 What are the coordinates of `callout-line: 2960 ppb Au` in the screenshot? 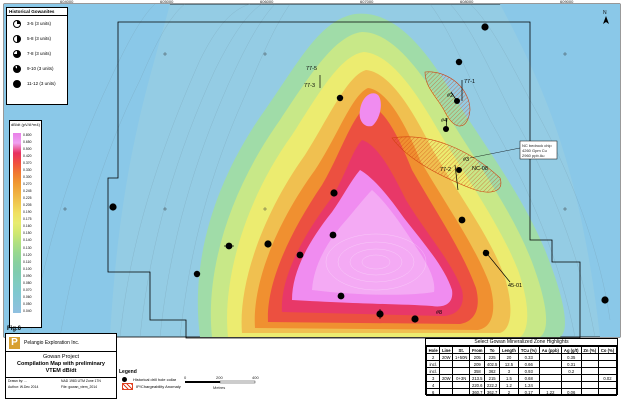 It's located at (533, 155).